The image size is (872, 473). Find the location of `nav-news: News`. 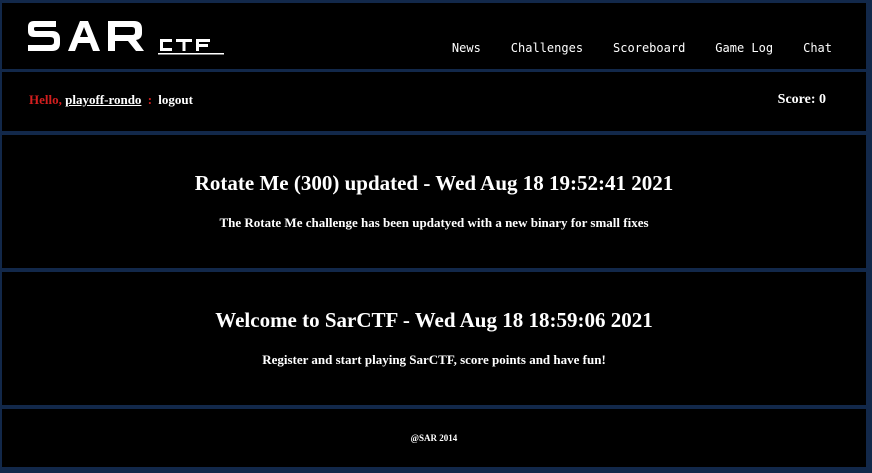

nav-news: News is located at coordinates (466, 48).